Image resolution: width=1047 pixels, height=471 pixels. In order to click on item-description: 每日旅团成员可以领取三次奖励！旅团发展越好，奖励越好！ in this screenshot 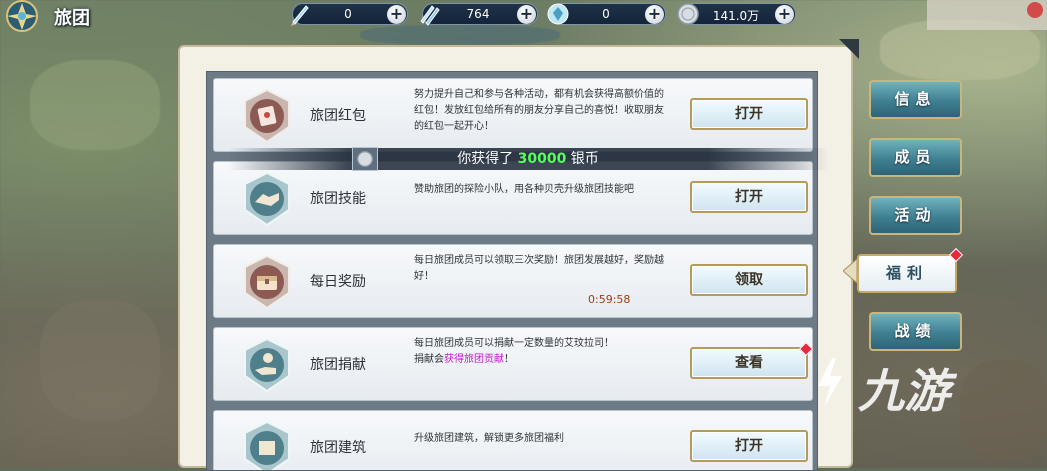, I will do `click(539, 268)`.